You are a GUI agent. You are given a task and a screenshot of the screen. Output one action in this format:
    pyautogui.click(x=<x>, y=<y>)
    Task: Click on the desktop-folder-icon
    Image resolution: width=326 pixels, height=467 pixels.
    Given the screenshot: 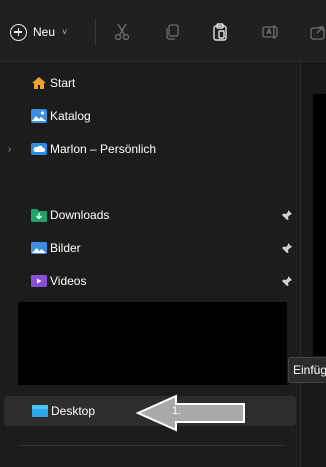 What is the action you would take?
    pyautogui.click(x=39, y=411)
    